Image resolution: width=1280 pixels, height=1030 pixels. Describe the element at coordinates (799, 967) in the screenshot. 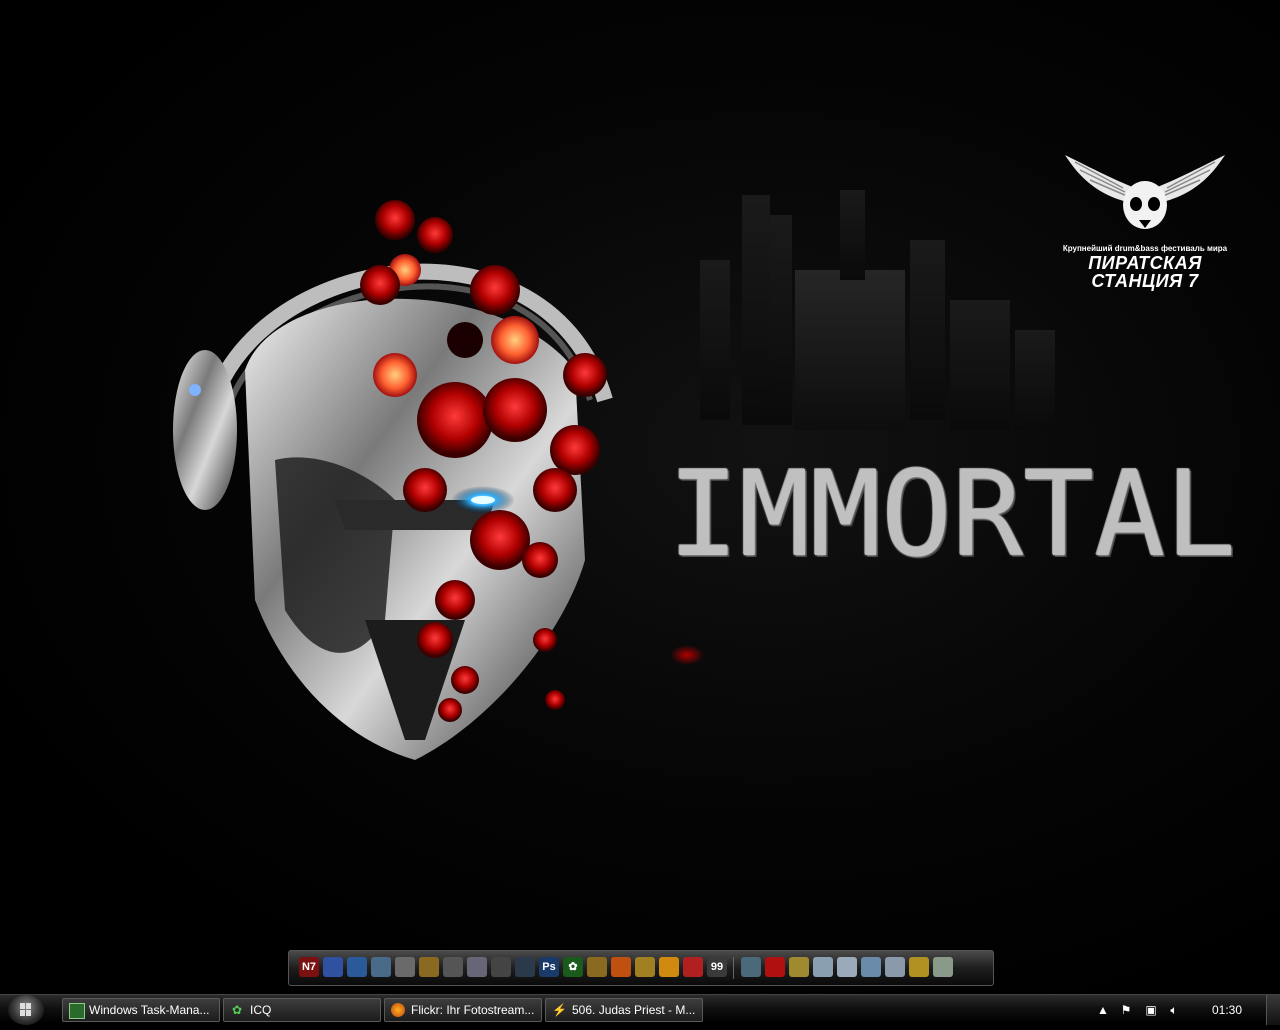

I see `folder-icon` at that location.